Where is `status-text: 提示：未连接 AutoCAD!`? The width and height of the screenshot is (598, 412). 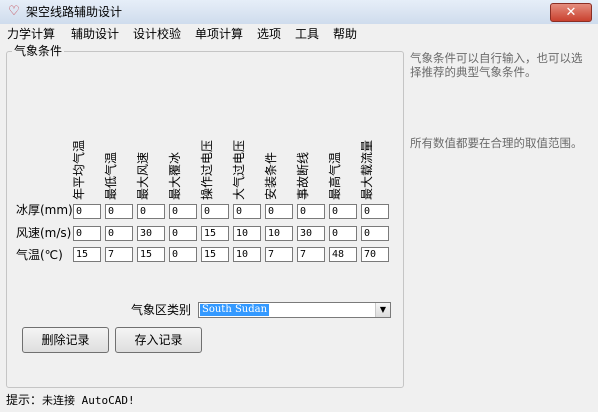 status-text: 提示：未连接 AutoCAD! is located at coordinates (70, 400).